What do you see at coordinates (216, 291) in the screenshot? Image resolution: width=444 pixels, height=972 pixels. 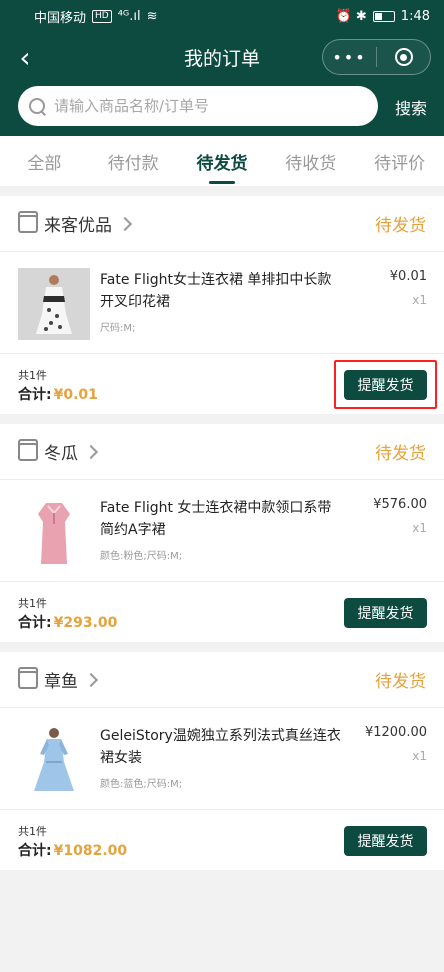 I see `product-name: Fate Flight女士连衣裙 单排扣中长款开叉印花裙` at bounding box center [216, 291].